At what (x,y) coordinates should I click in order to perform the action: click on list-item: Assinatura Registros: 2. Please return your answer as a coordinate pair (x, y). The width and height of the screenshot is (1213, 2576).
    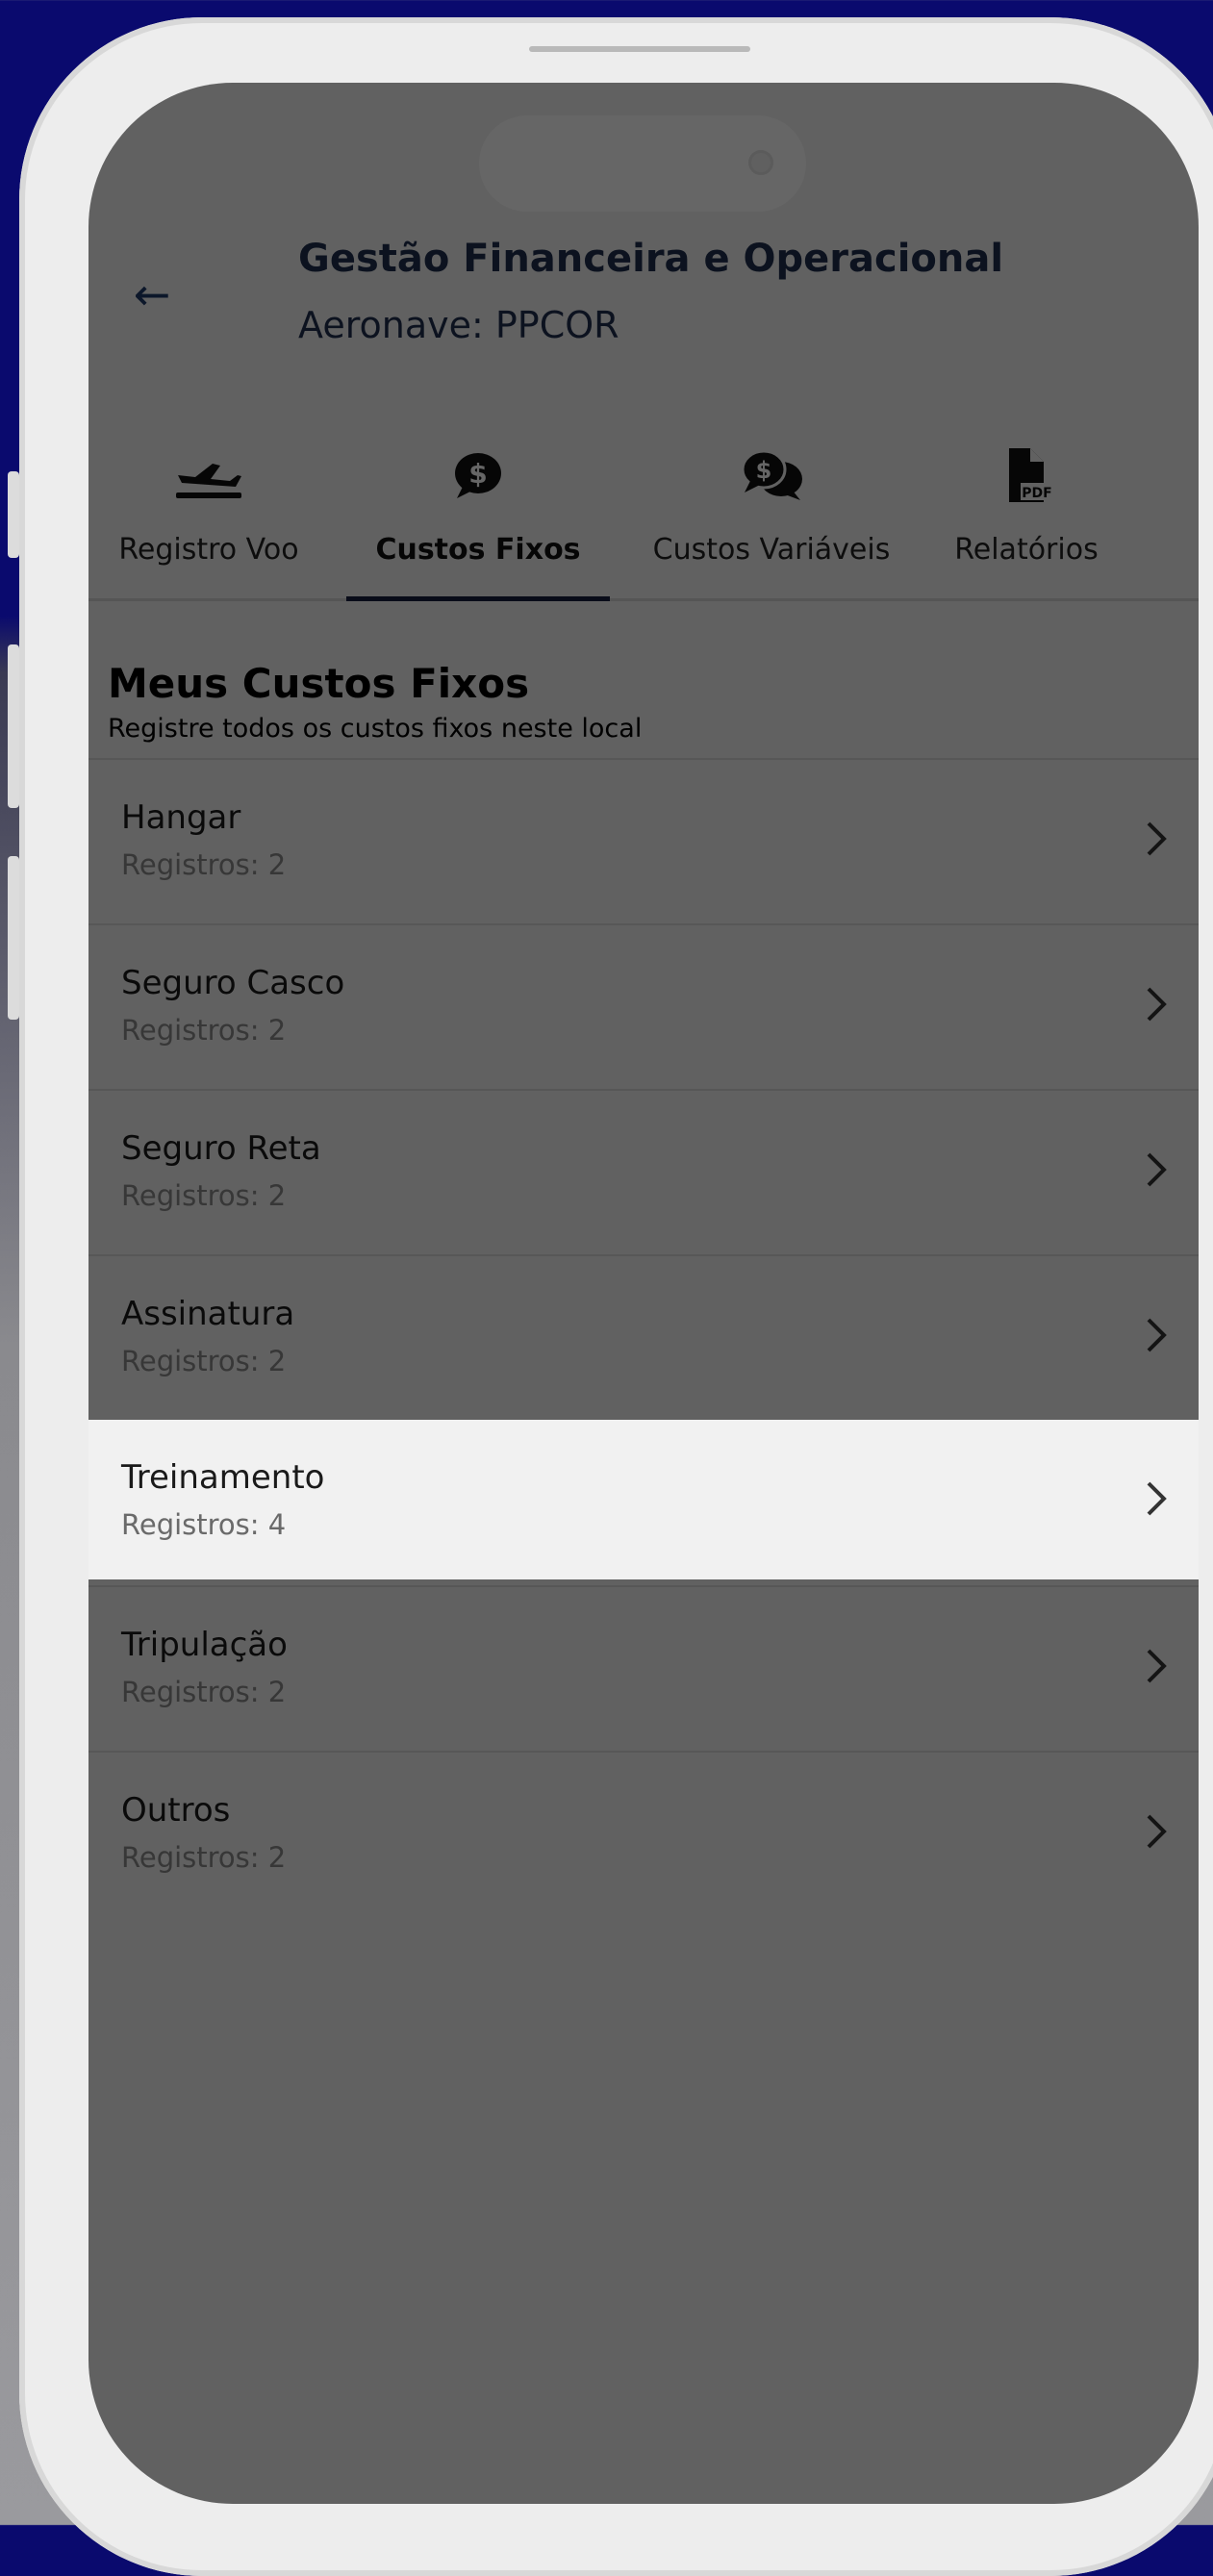
    Looking at the image, I should click on (643, 1337).